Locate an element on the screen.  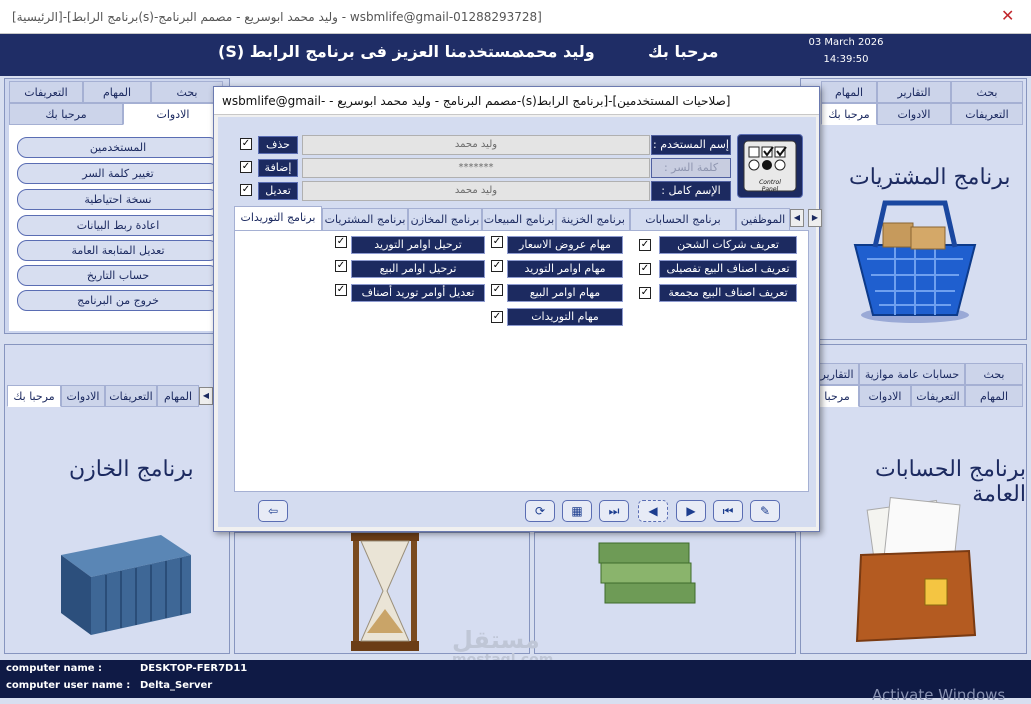
add-button: إضافة is located at coordinates (278, 168).